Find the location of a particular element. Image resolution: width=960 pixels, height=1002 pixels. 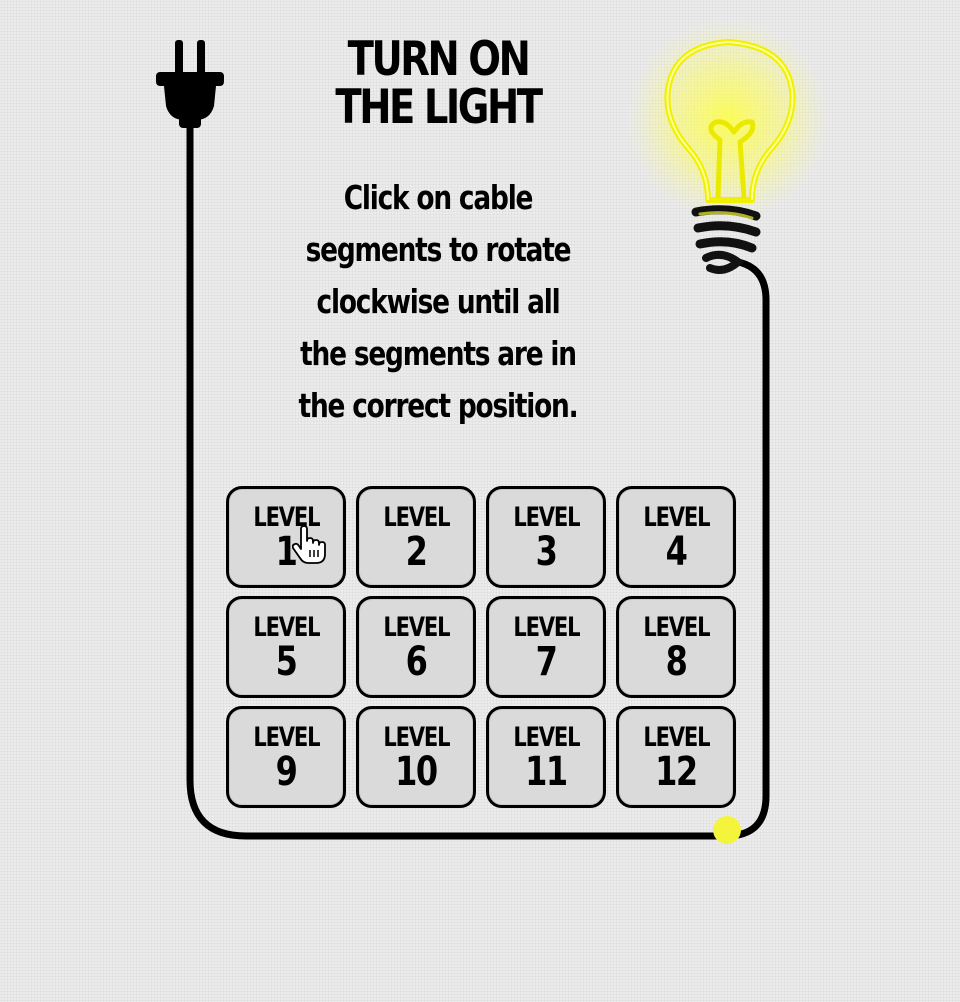

level-number: 12 is located at coordinates (676, 772).